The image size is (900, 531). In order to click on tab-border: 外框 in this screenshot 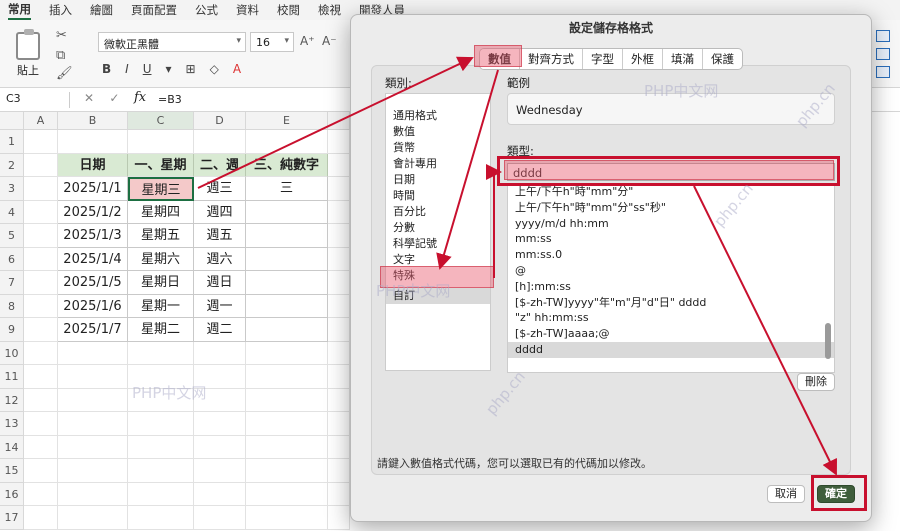, I will do `click(643, 59)`.